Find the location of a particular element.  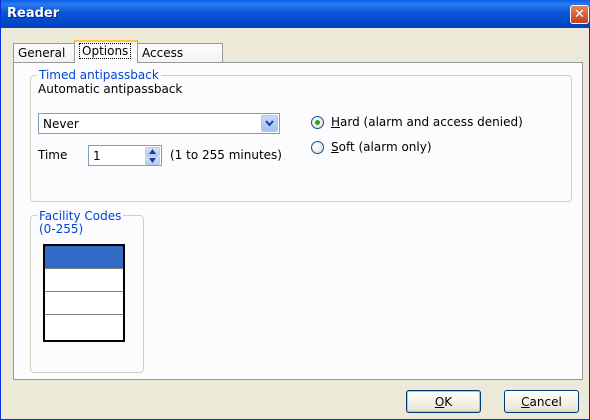

radio-soft is located at coordinates (317, 147).